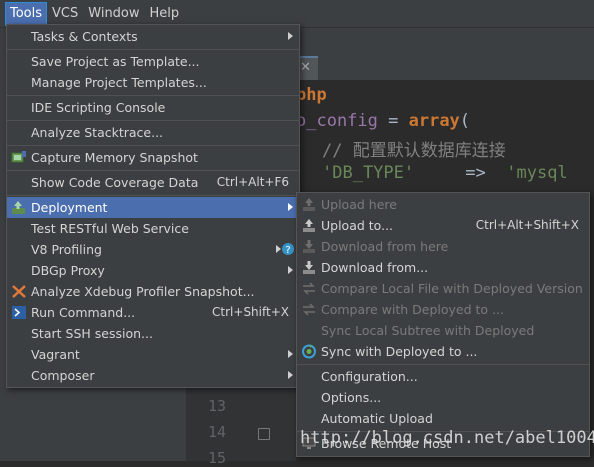 The image size is (594, 467). Describe the element at coordinates (337, 121) in the screenshot. I see `code-variable: o_config` at that location.